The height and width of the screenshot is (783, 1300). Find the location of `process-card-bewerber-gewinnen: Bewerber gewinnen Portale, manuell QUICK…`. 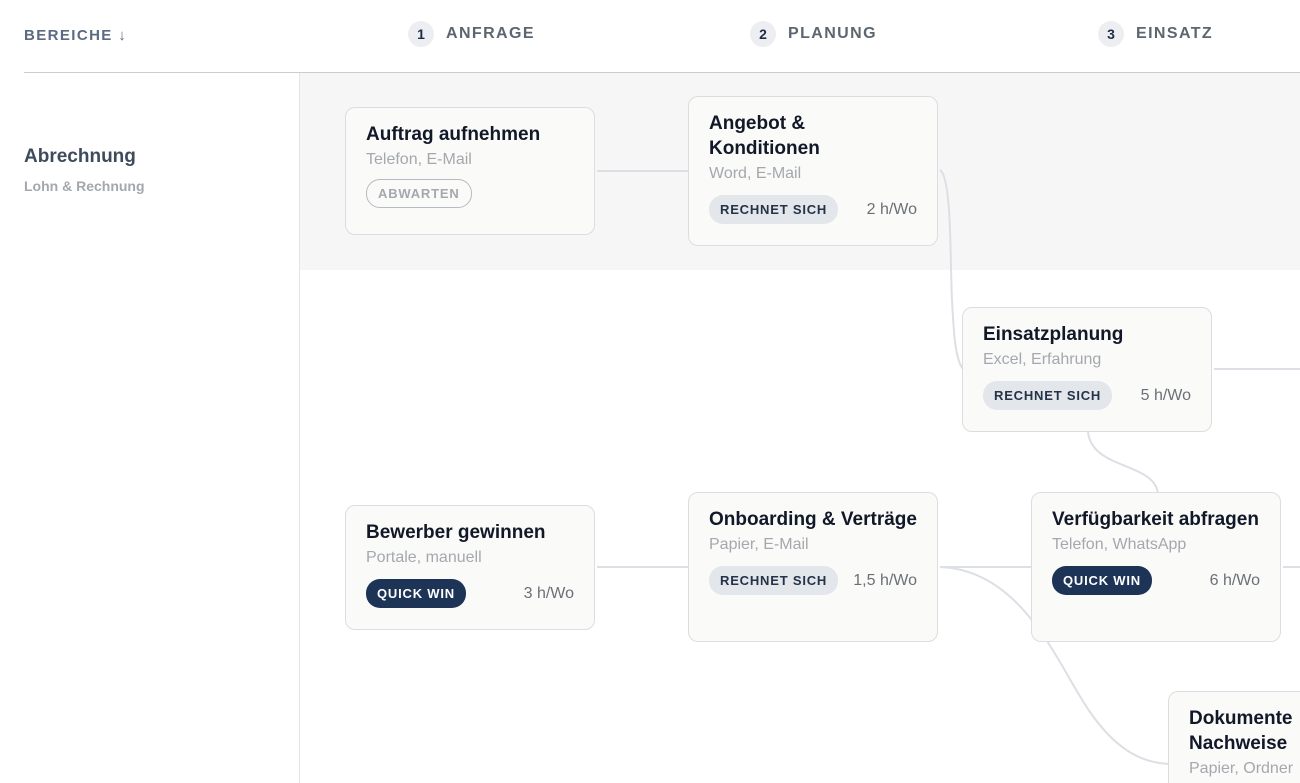

process-card-bewerber-gewinnen: Bewerber gewinnen Portale, manuell QUICK… is located at coordinates (470, 567).